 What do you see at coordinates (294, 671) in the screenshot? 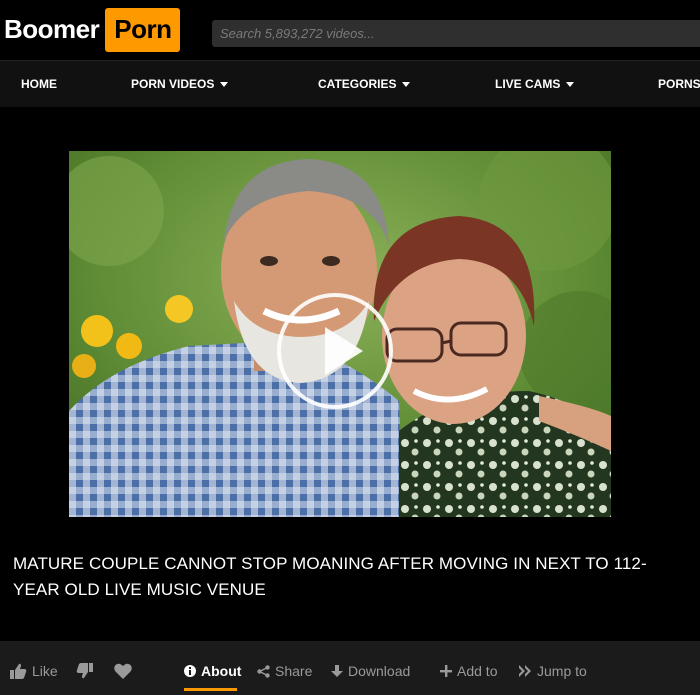
I see `share-label: Share` at bounding box center [294, 671].